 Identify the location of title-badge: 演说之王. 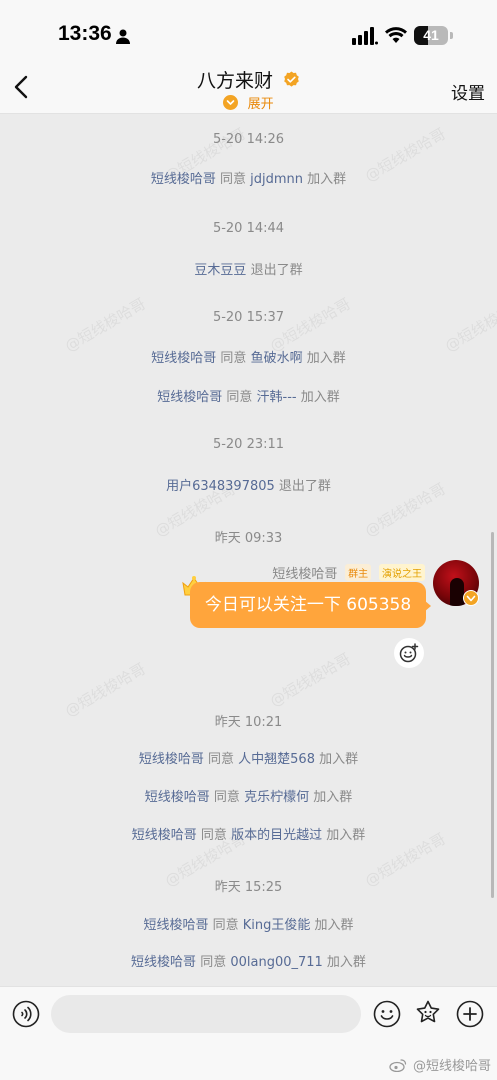
(402, 572).